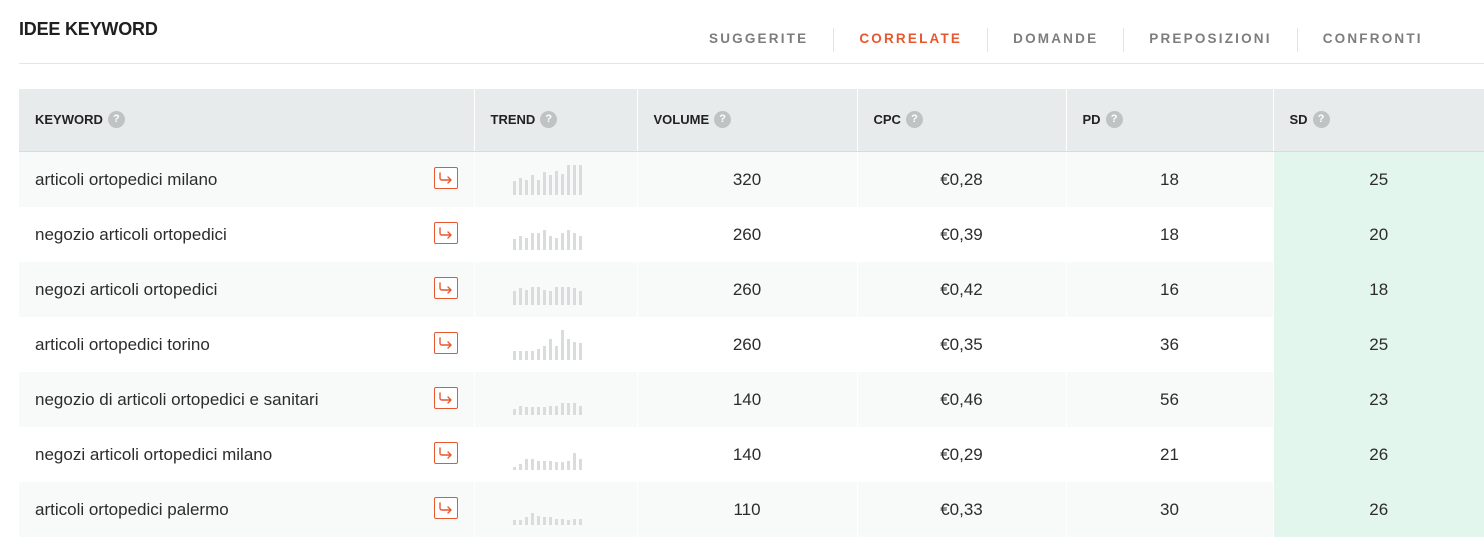 Image resolution: width=1484 pixels, height=540 pixels. What do you see at coordinates (1378, 120) in the screenshot?
I see `column-header-sd: SD?` at bounding box center [1378, 120].